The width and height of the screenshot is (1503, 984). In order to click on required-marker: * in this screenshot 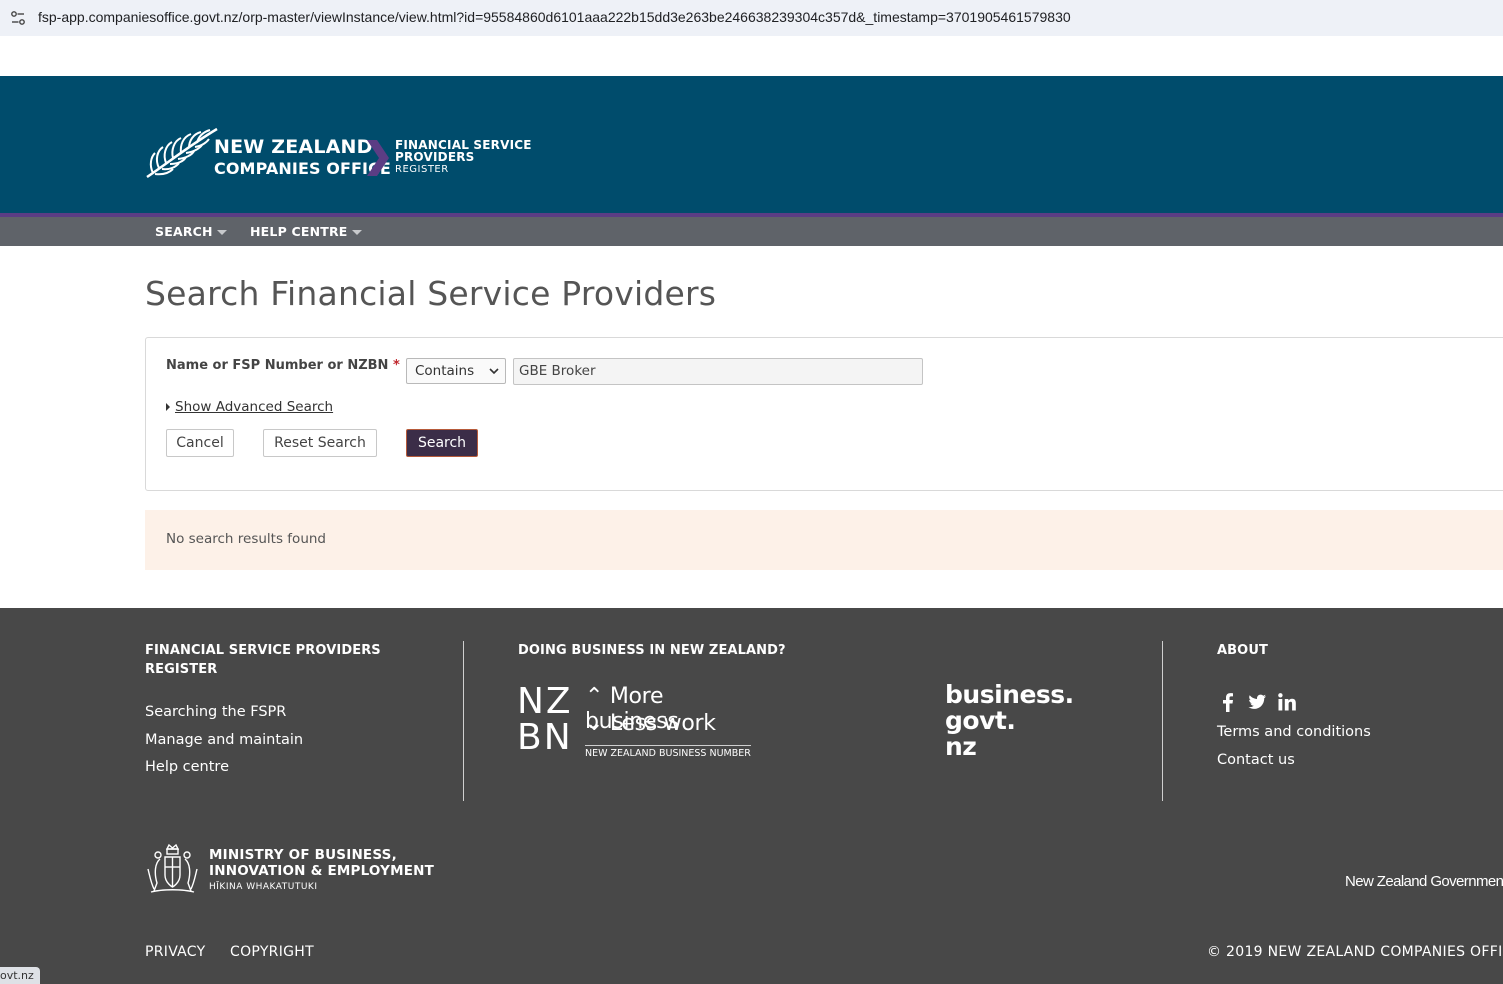, I will do `click(396, 365)`.